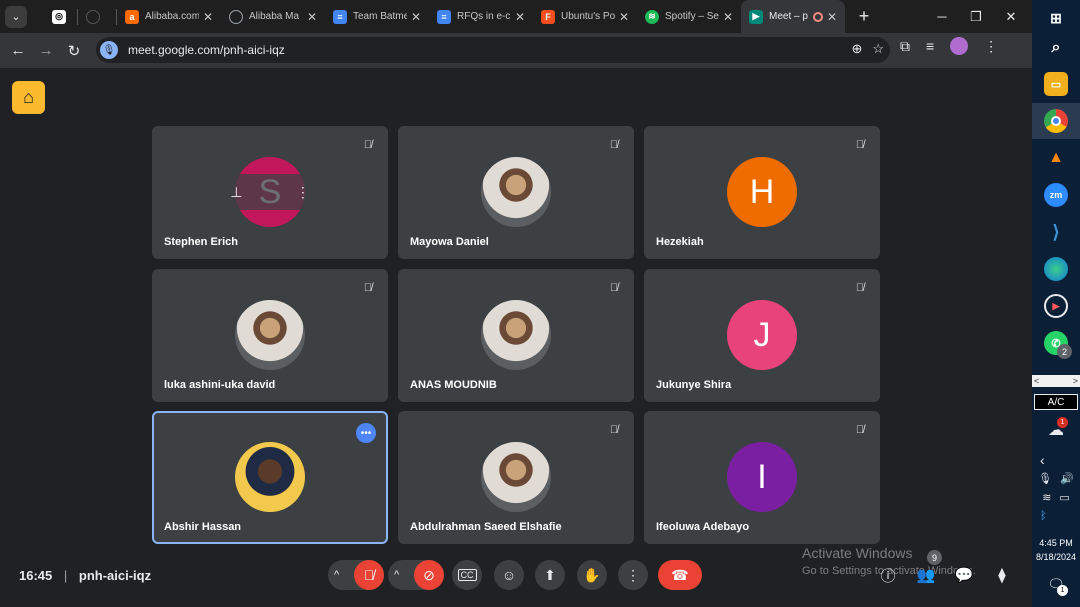 The height and width of the screenshot is (607, 1080). What do you see at coordinates (905, 46) in the screenshot?
I see `extensions-icon: ⧉` at bounding box center [905, 46].